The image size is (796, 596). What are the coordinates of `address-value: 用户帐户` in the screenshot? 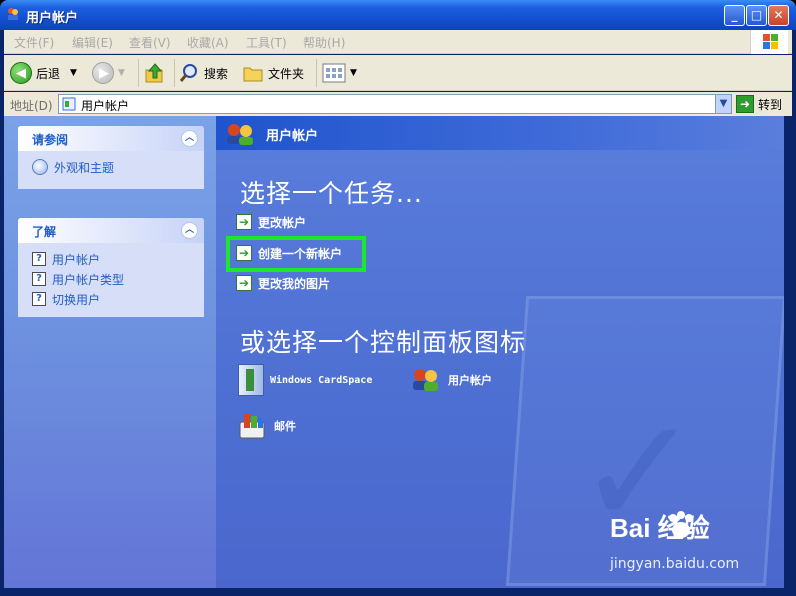 It's located at (105, 106).